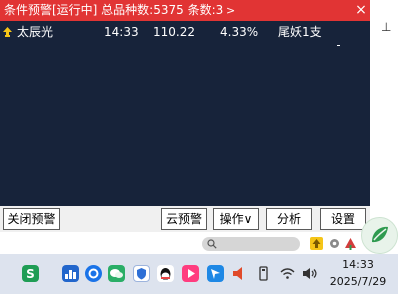 Image resolution: width=398 pixels, height=294 pixels. I want to click on rising-arrow-icon, so click(7, 32).